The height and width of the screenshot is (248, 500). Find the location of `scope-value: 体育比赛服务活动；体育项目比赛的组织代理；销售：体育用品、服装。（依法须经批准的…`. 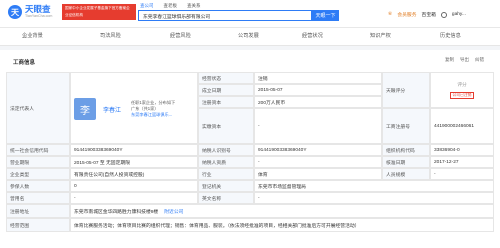

scope-value: 体育比赛服务活动；体育项目比赛的组织代理；销售：体育用品、服装。（依法须经批准的… is located at coordinates (282, 225).